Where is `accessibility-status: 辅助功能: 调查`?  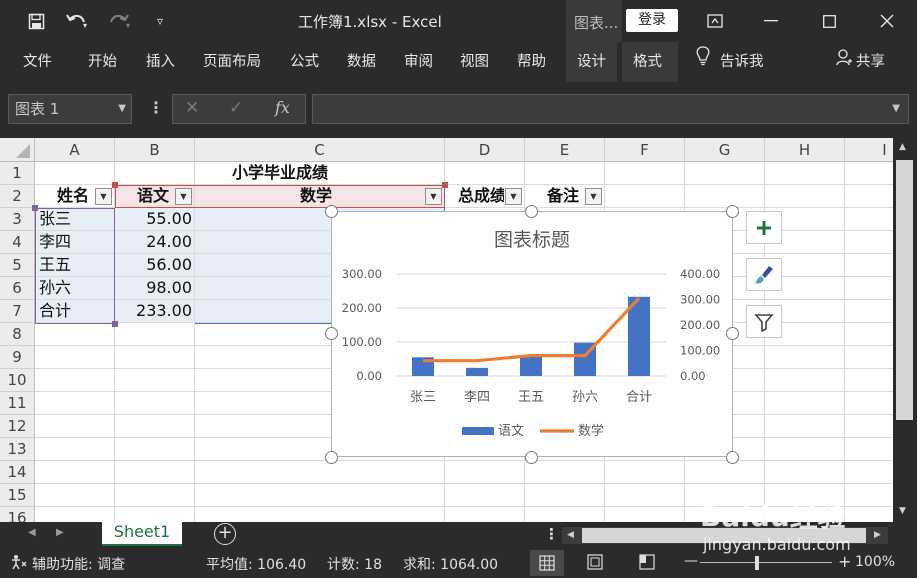 accessibility-status: 辅助功能: 调查 is located at coordinates (78, 564).